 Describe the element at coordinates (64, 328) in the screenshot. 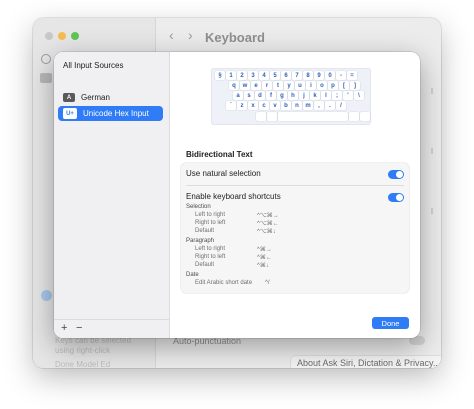

I see `add-input-source-button: +` at that location.